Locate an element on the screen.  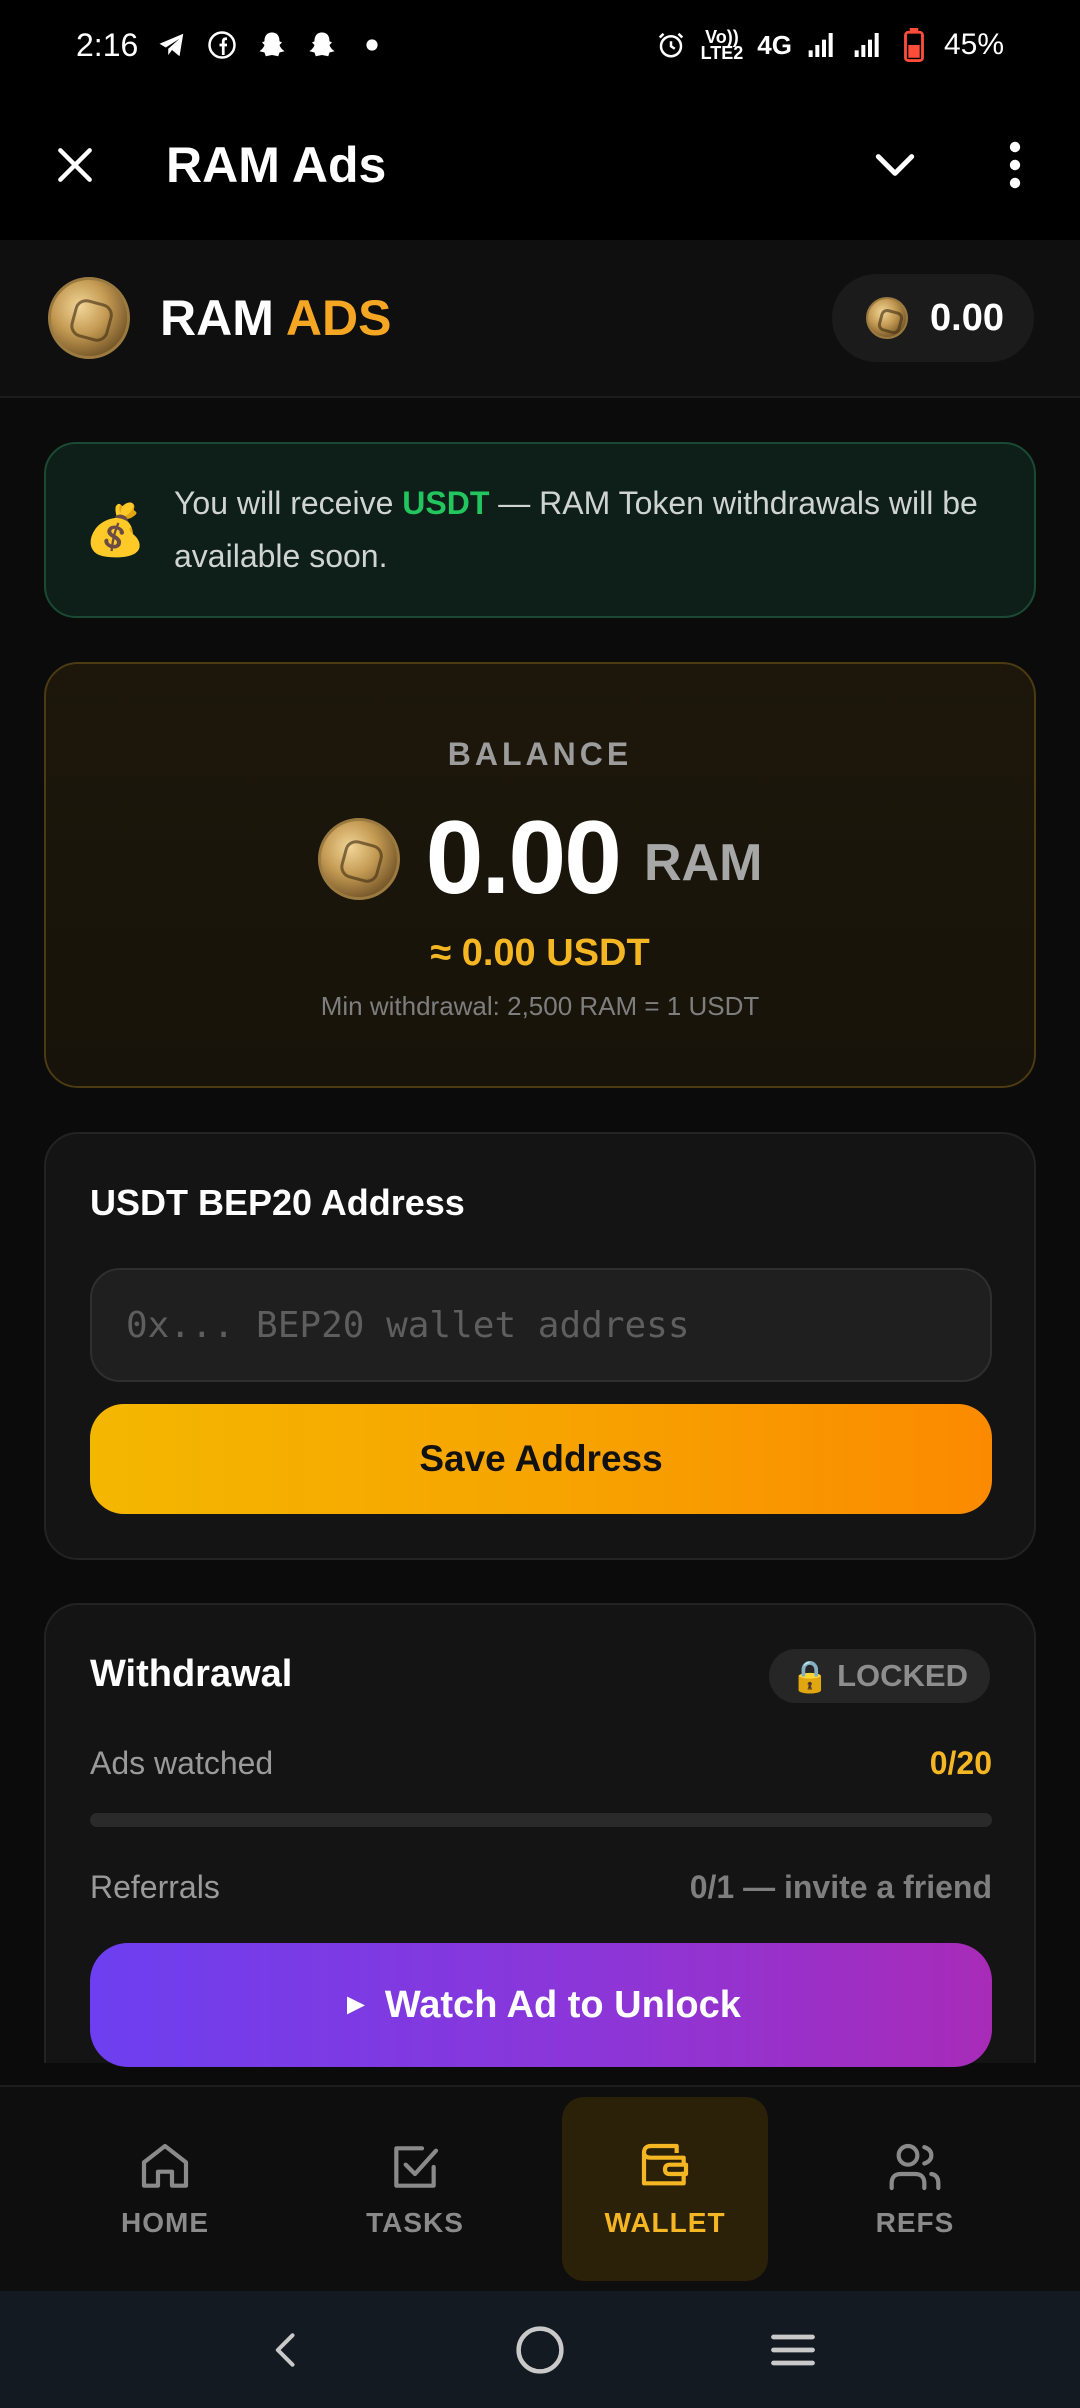
referrals-value: 0/1 — invite a friend is located at coordinates (840, 1887).